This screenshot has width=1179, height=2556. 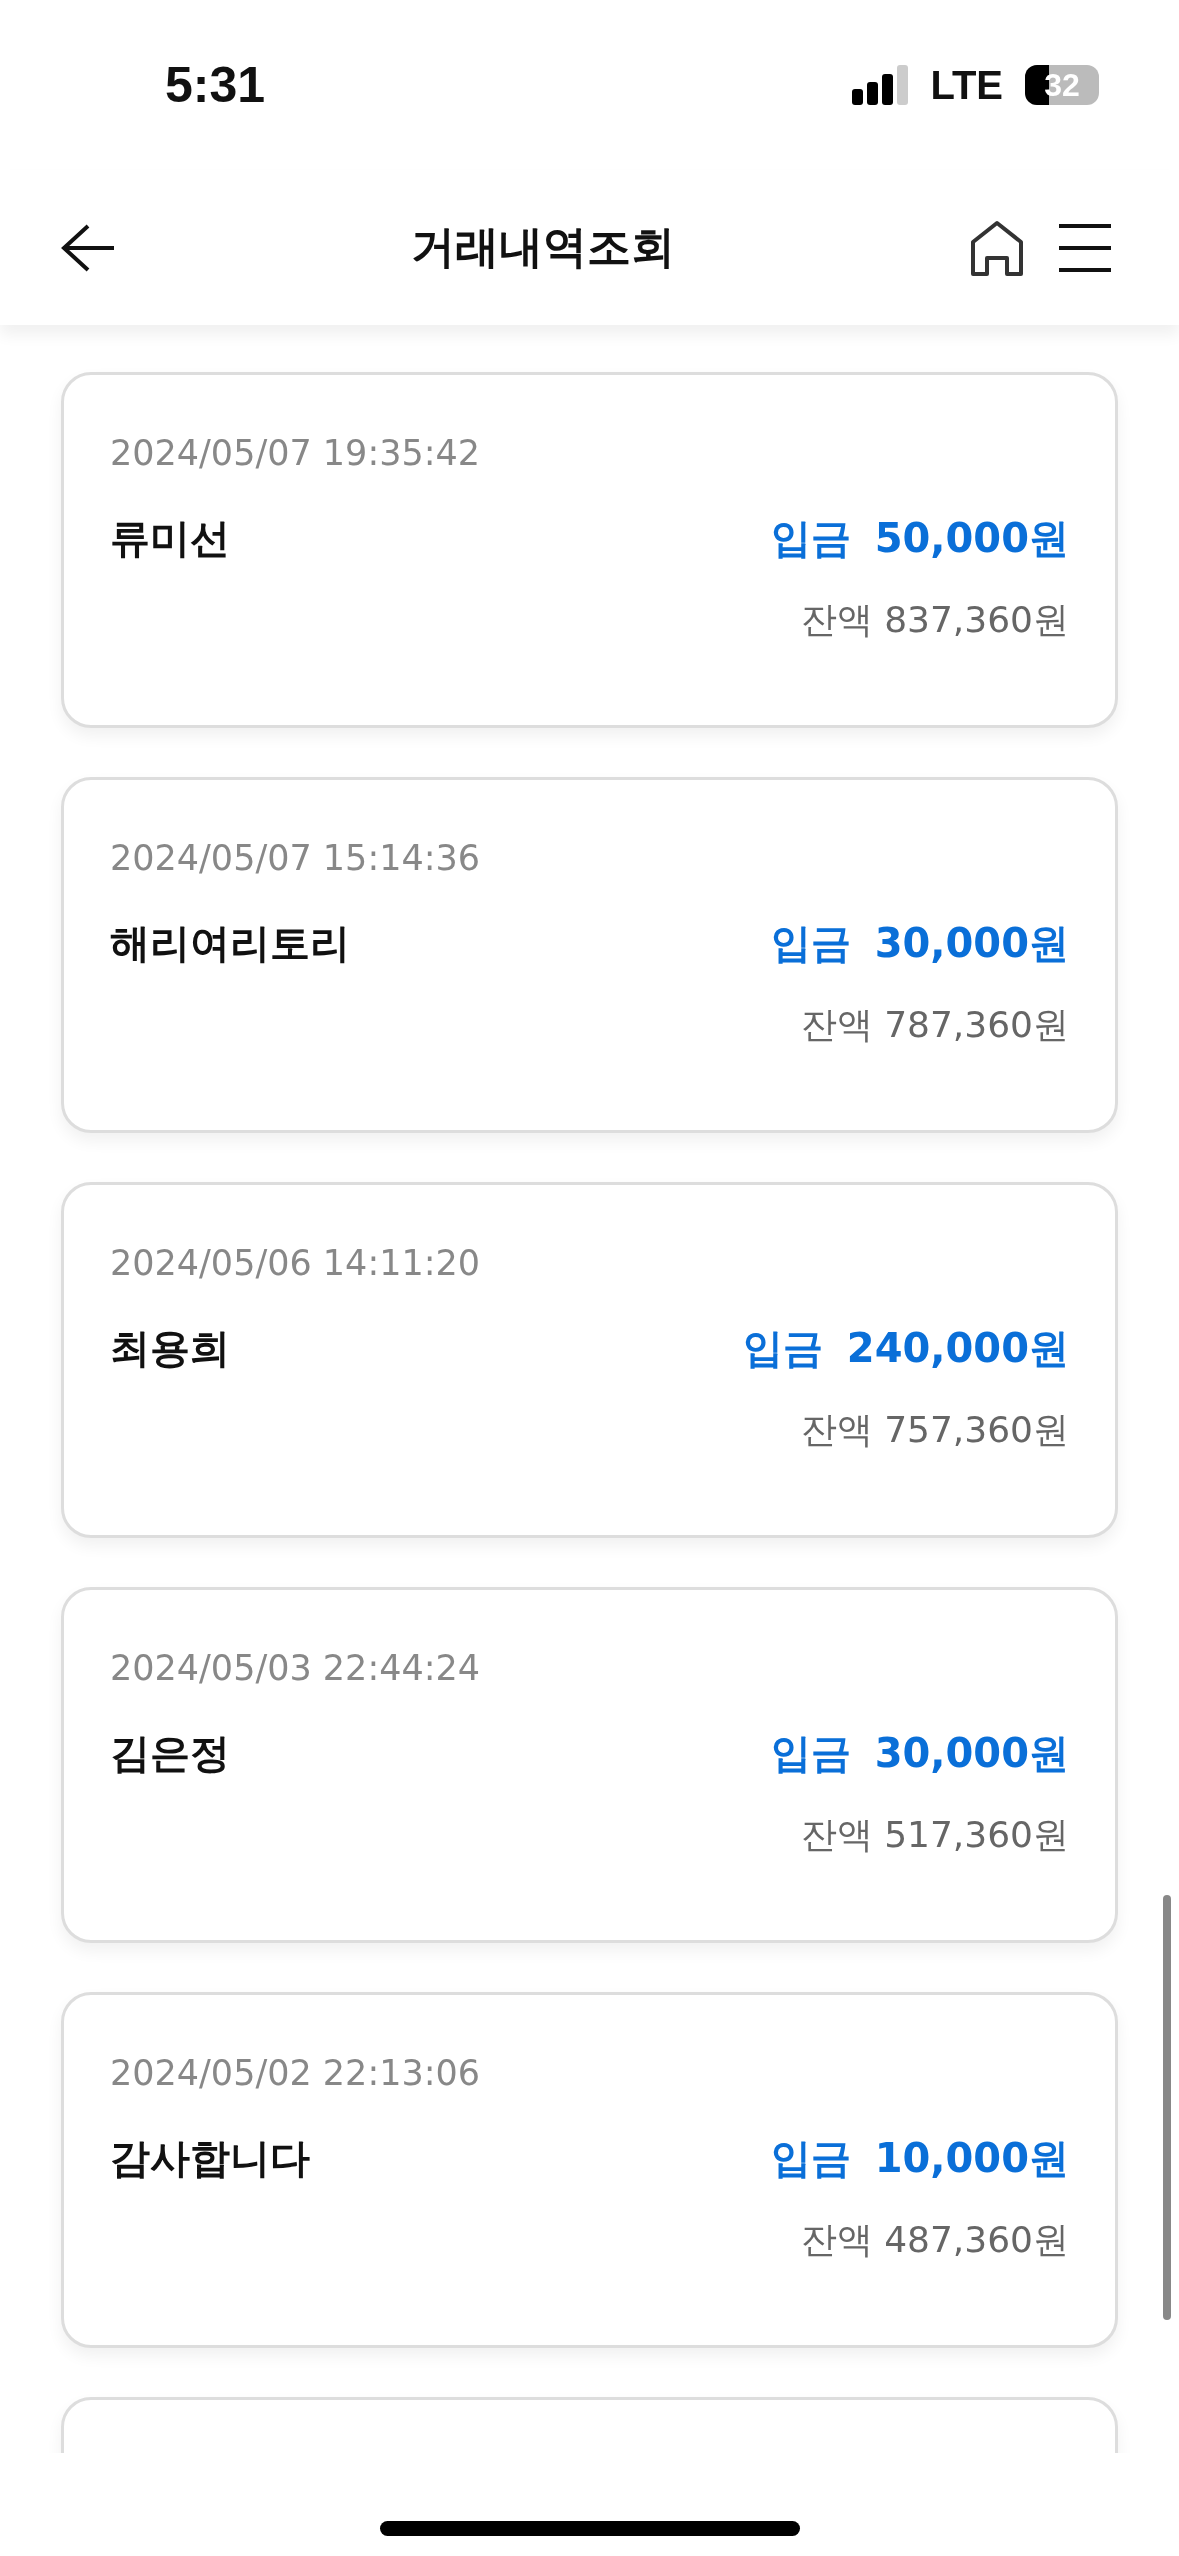 I want to click on page-title: 거래내역조회, so click(x=542, y=247).